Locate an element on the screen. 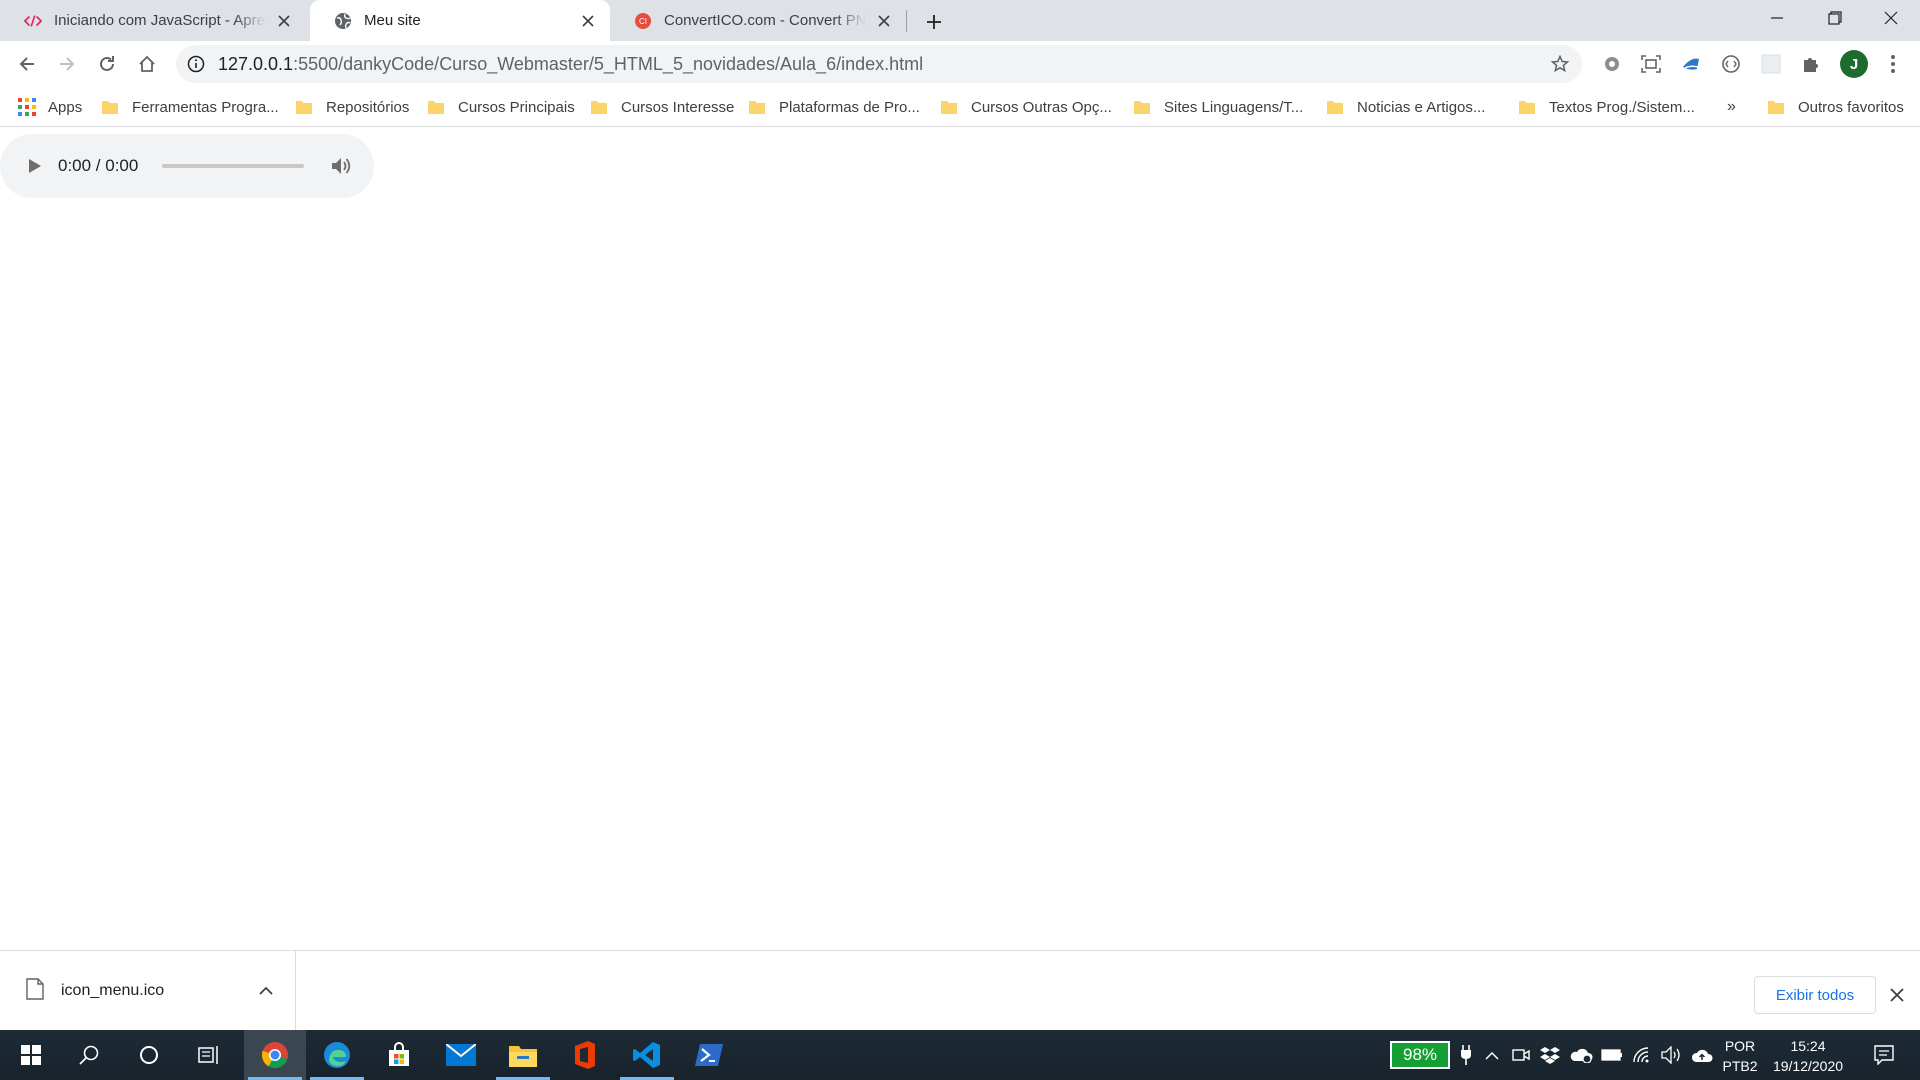 Image resolution: width=1920 pixels, height=1080 pixels. powershell-taskbar-icon is located at coordinates (709, 1055).